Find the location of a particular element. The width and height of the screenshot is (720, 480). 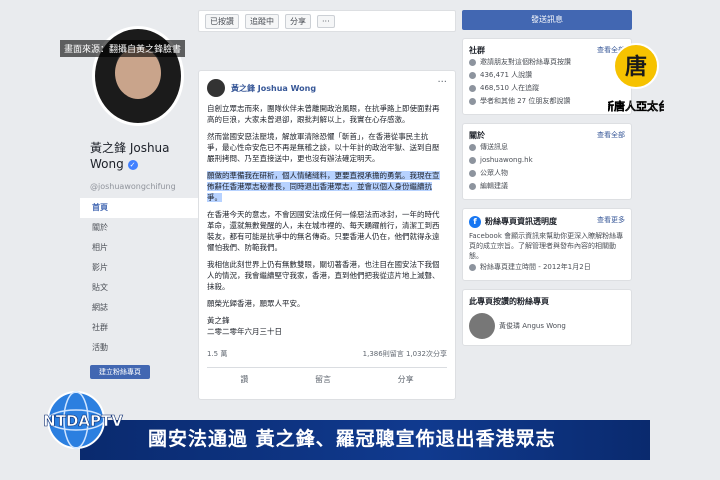

liked-button: 已按讚 is located at coordinates (222, 21).